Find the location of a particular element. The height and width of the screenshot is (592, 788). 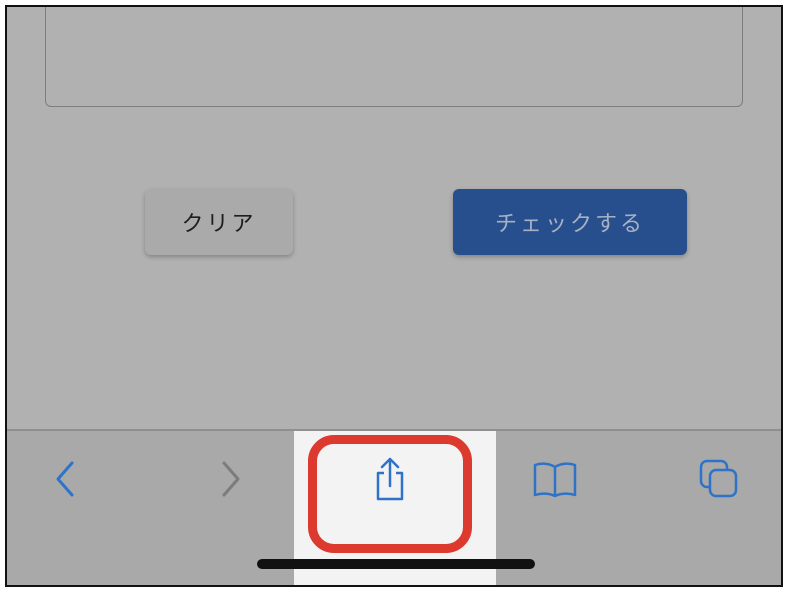

forward-icon is located at coordinates (231, 479).